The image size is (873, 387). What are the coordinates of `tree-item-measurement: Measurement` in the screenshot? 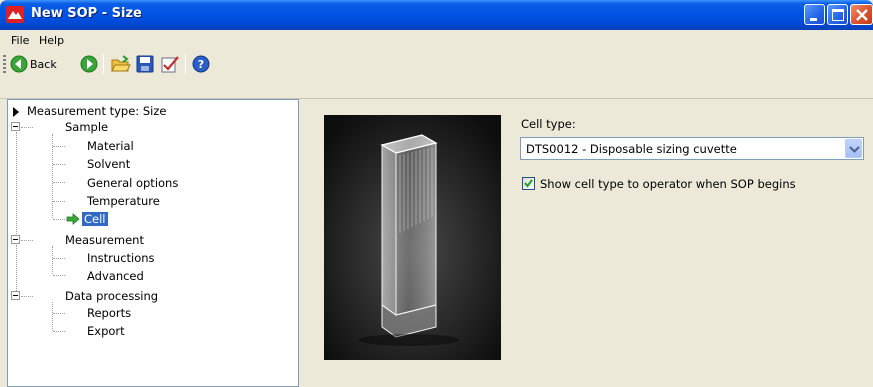 It's located at (104, 240).